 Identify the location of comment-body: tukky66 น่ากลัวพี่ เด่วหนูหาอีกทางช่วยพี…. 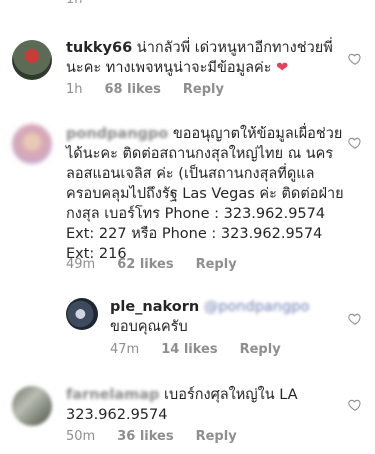
(201, 58).